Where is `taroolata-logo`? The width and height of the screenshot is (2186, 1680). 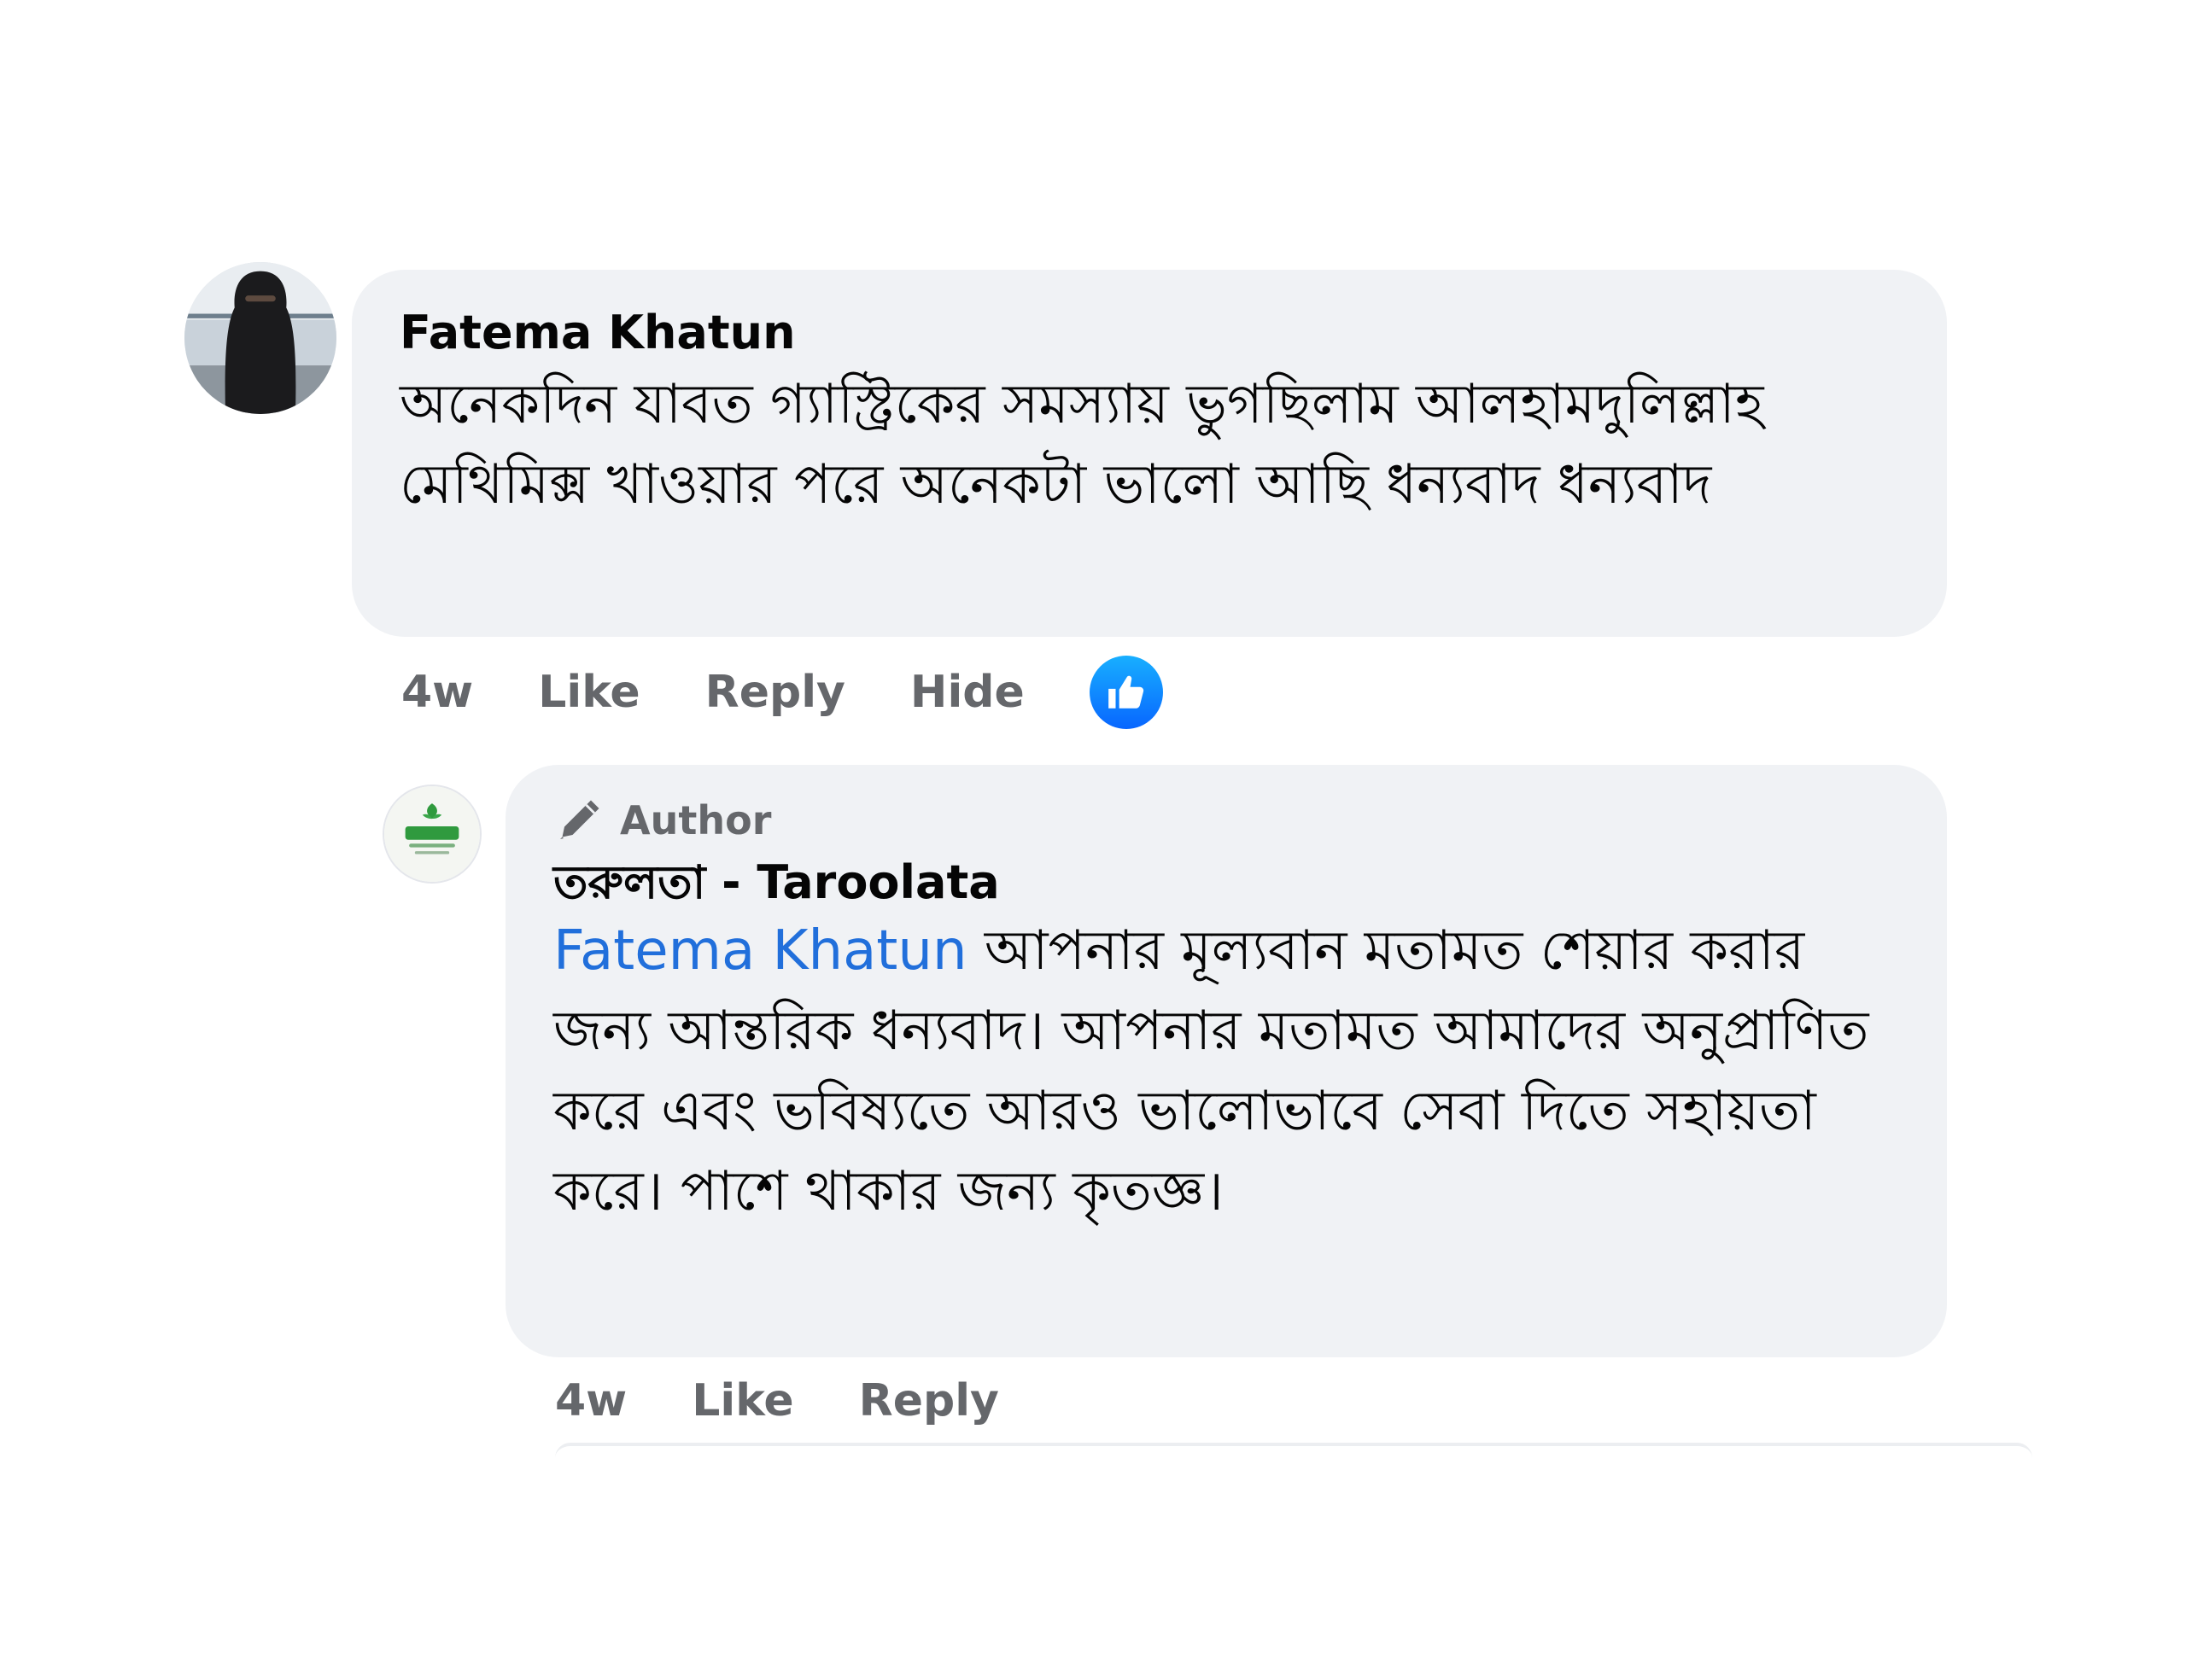 taroolata-logo is located at coordinates (432, 834).